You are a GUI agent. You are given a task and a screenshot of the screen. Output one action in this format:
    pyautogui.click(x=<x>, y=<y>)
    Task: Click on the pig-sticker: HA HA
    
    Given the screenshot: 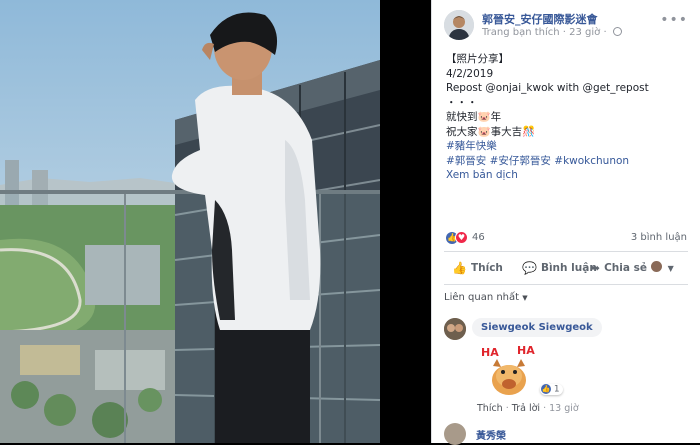 What is the action you would take?
    pyautogui.click(x=509, y=370)
    